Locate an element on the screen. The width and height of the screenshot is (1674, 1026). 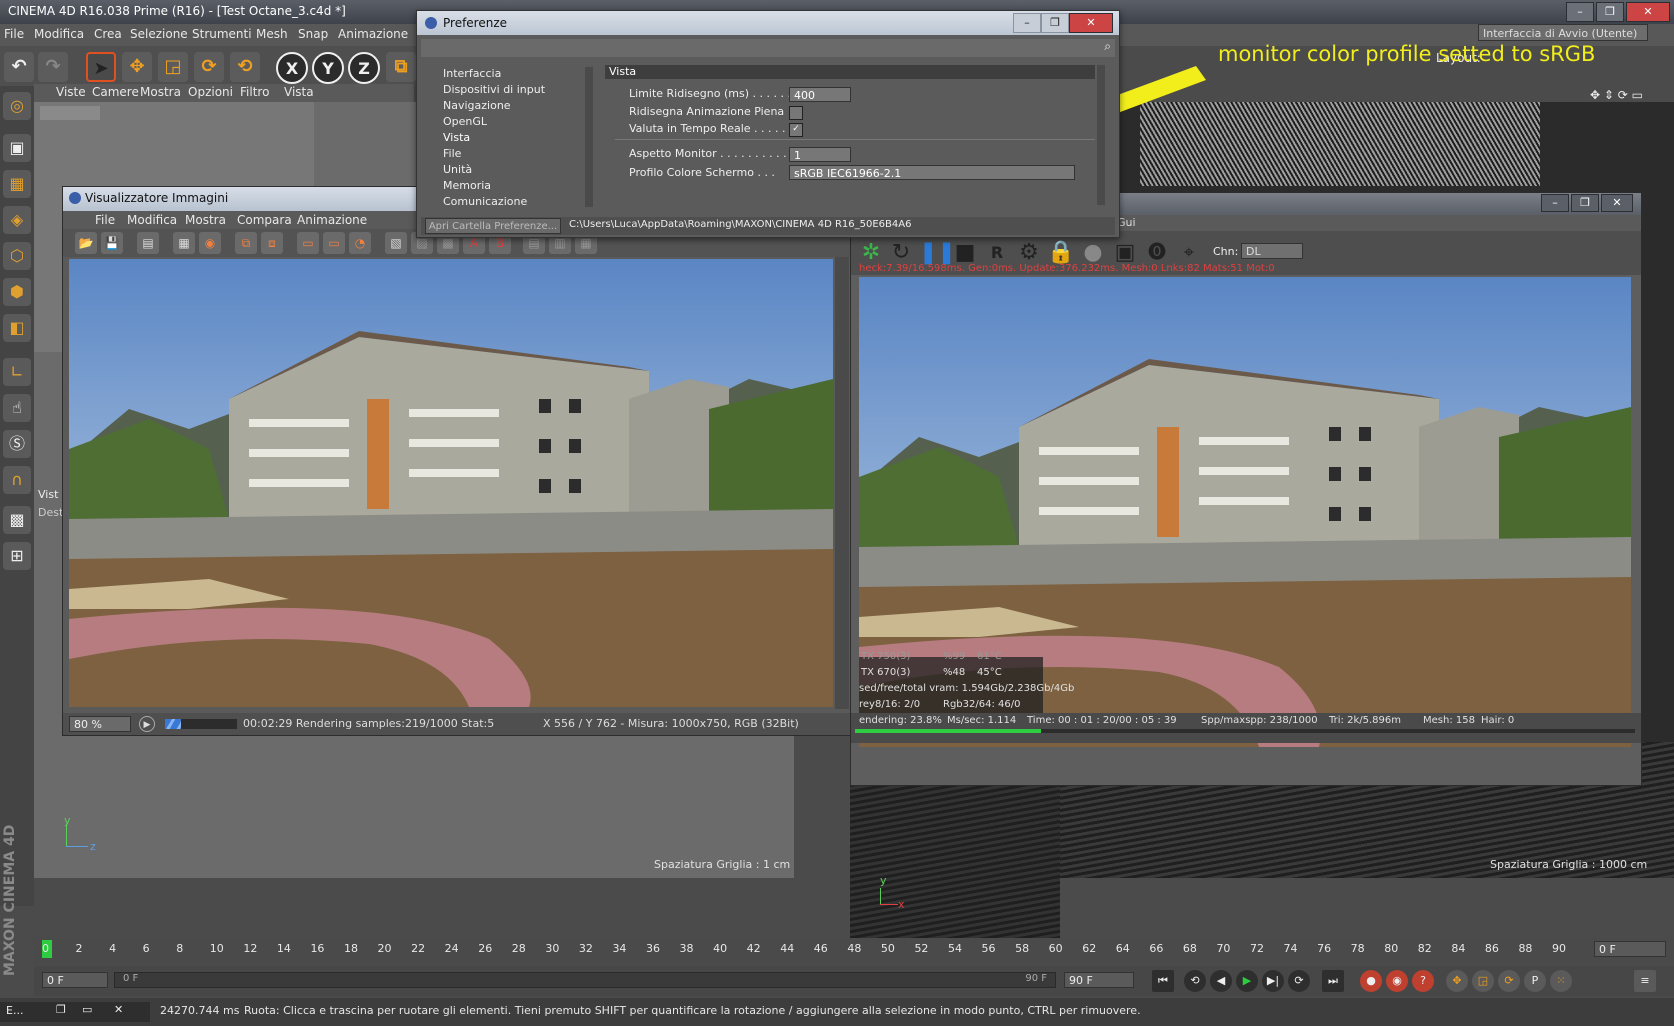
panel-scrollbar is located at coordinates (1101, 135).